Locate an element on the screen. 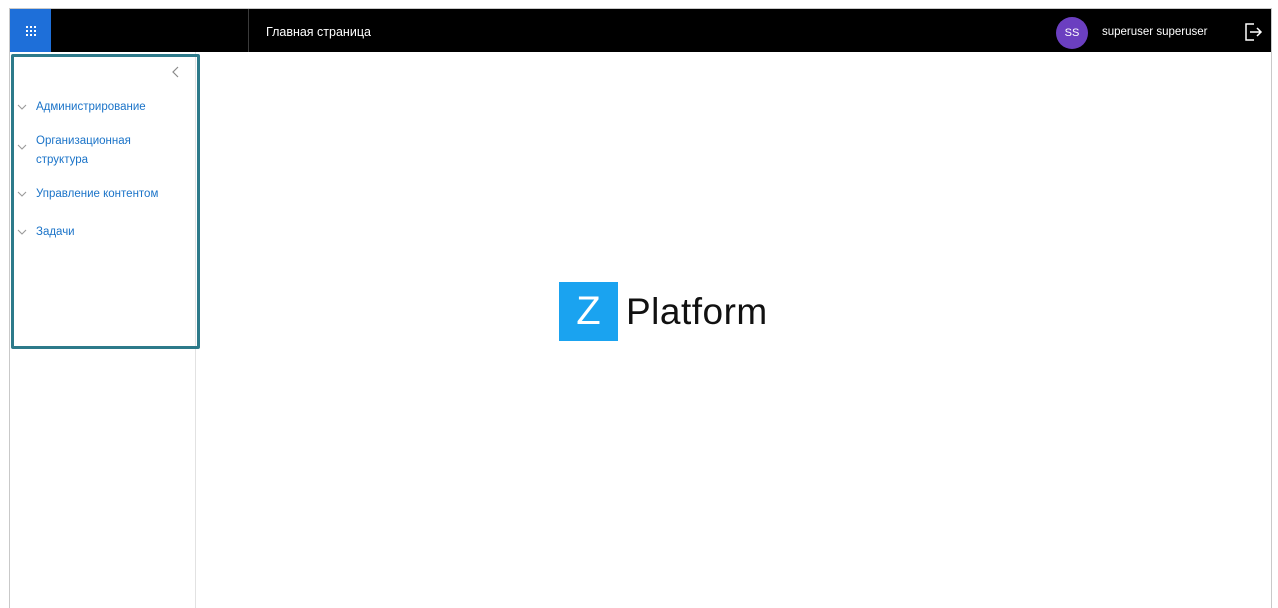  chevron-left-icon is located at coordinates (175, 72).